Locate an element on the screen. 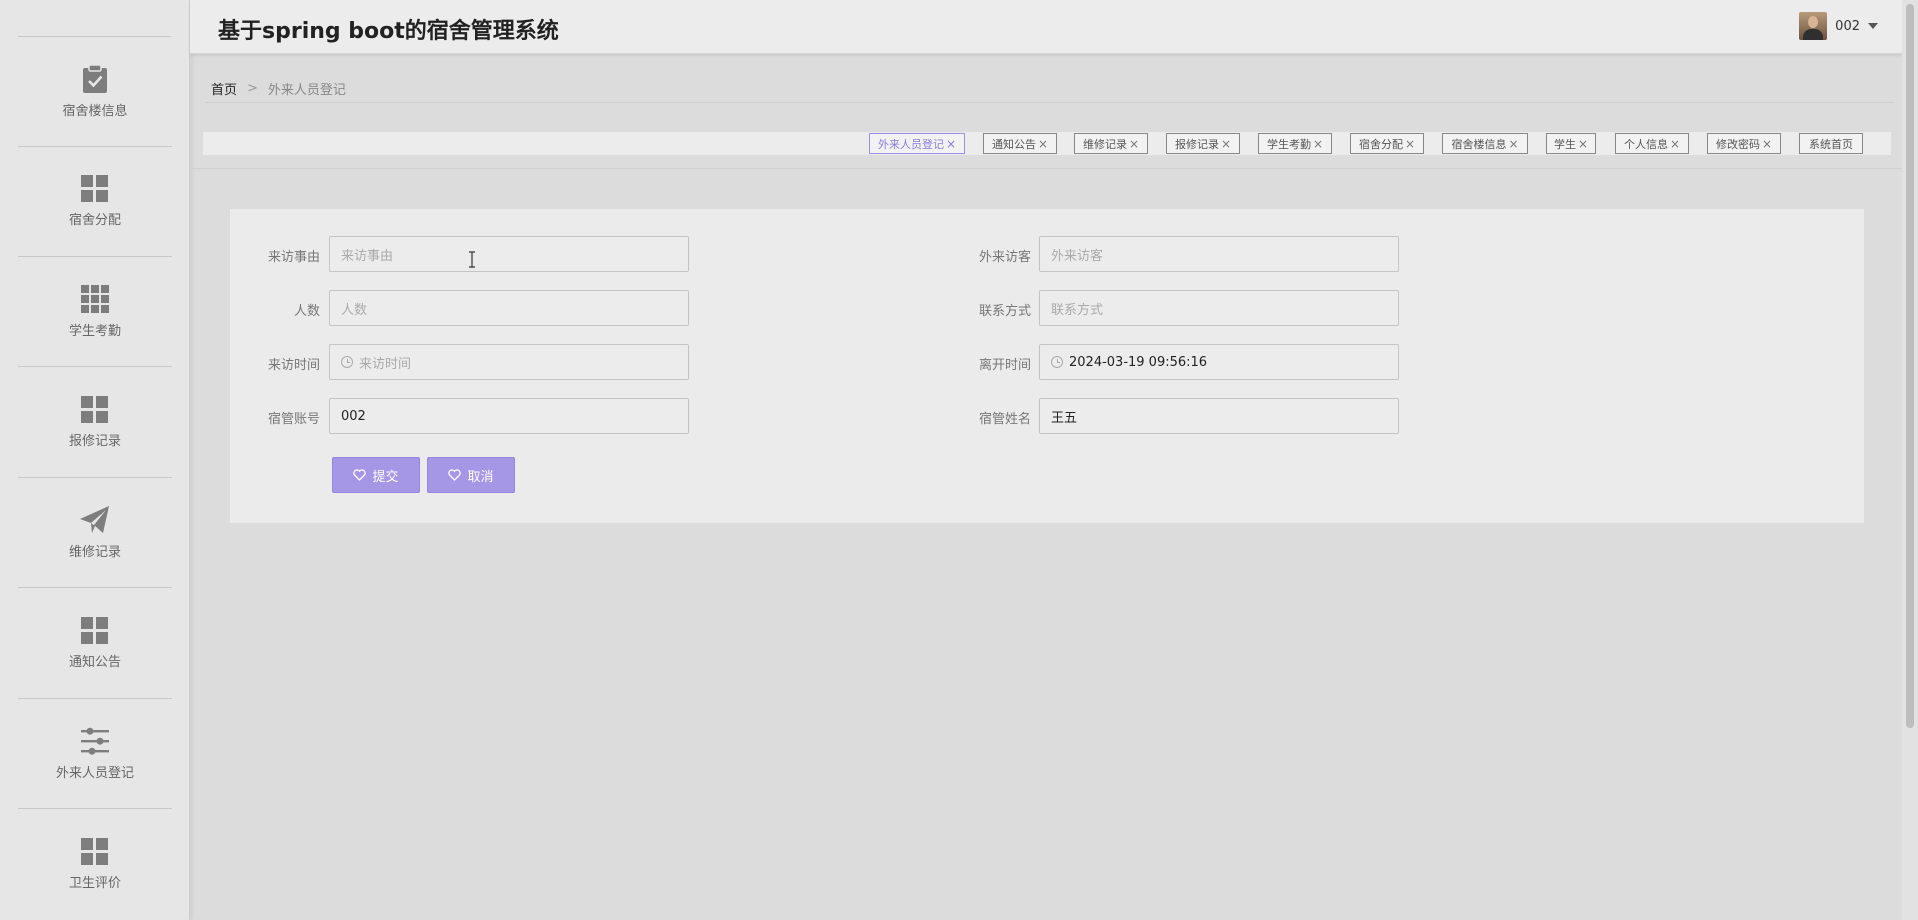  reason-label: 来访事由 is located at coordinates (293, 257).